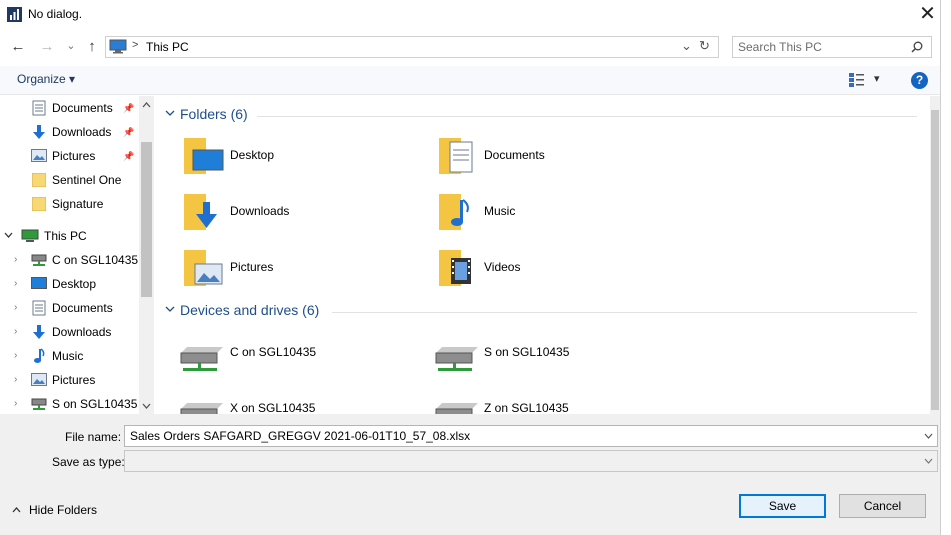 The height and width of the screenshot is (535, 951). What do you see at coordinates (95, 260) in the screenshot?
I see `nav-item-label: C on SGL10435` at bounding box center [95, 260].